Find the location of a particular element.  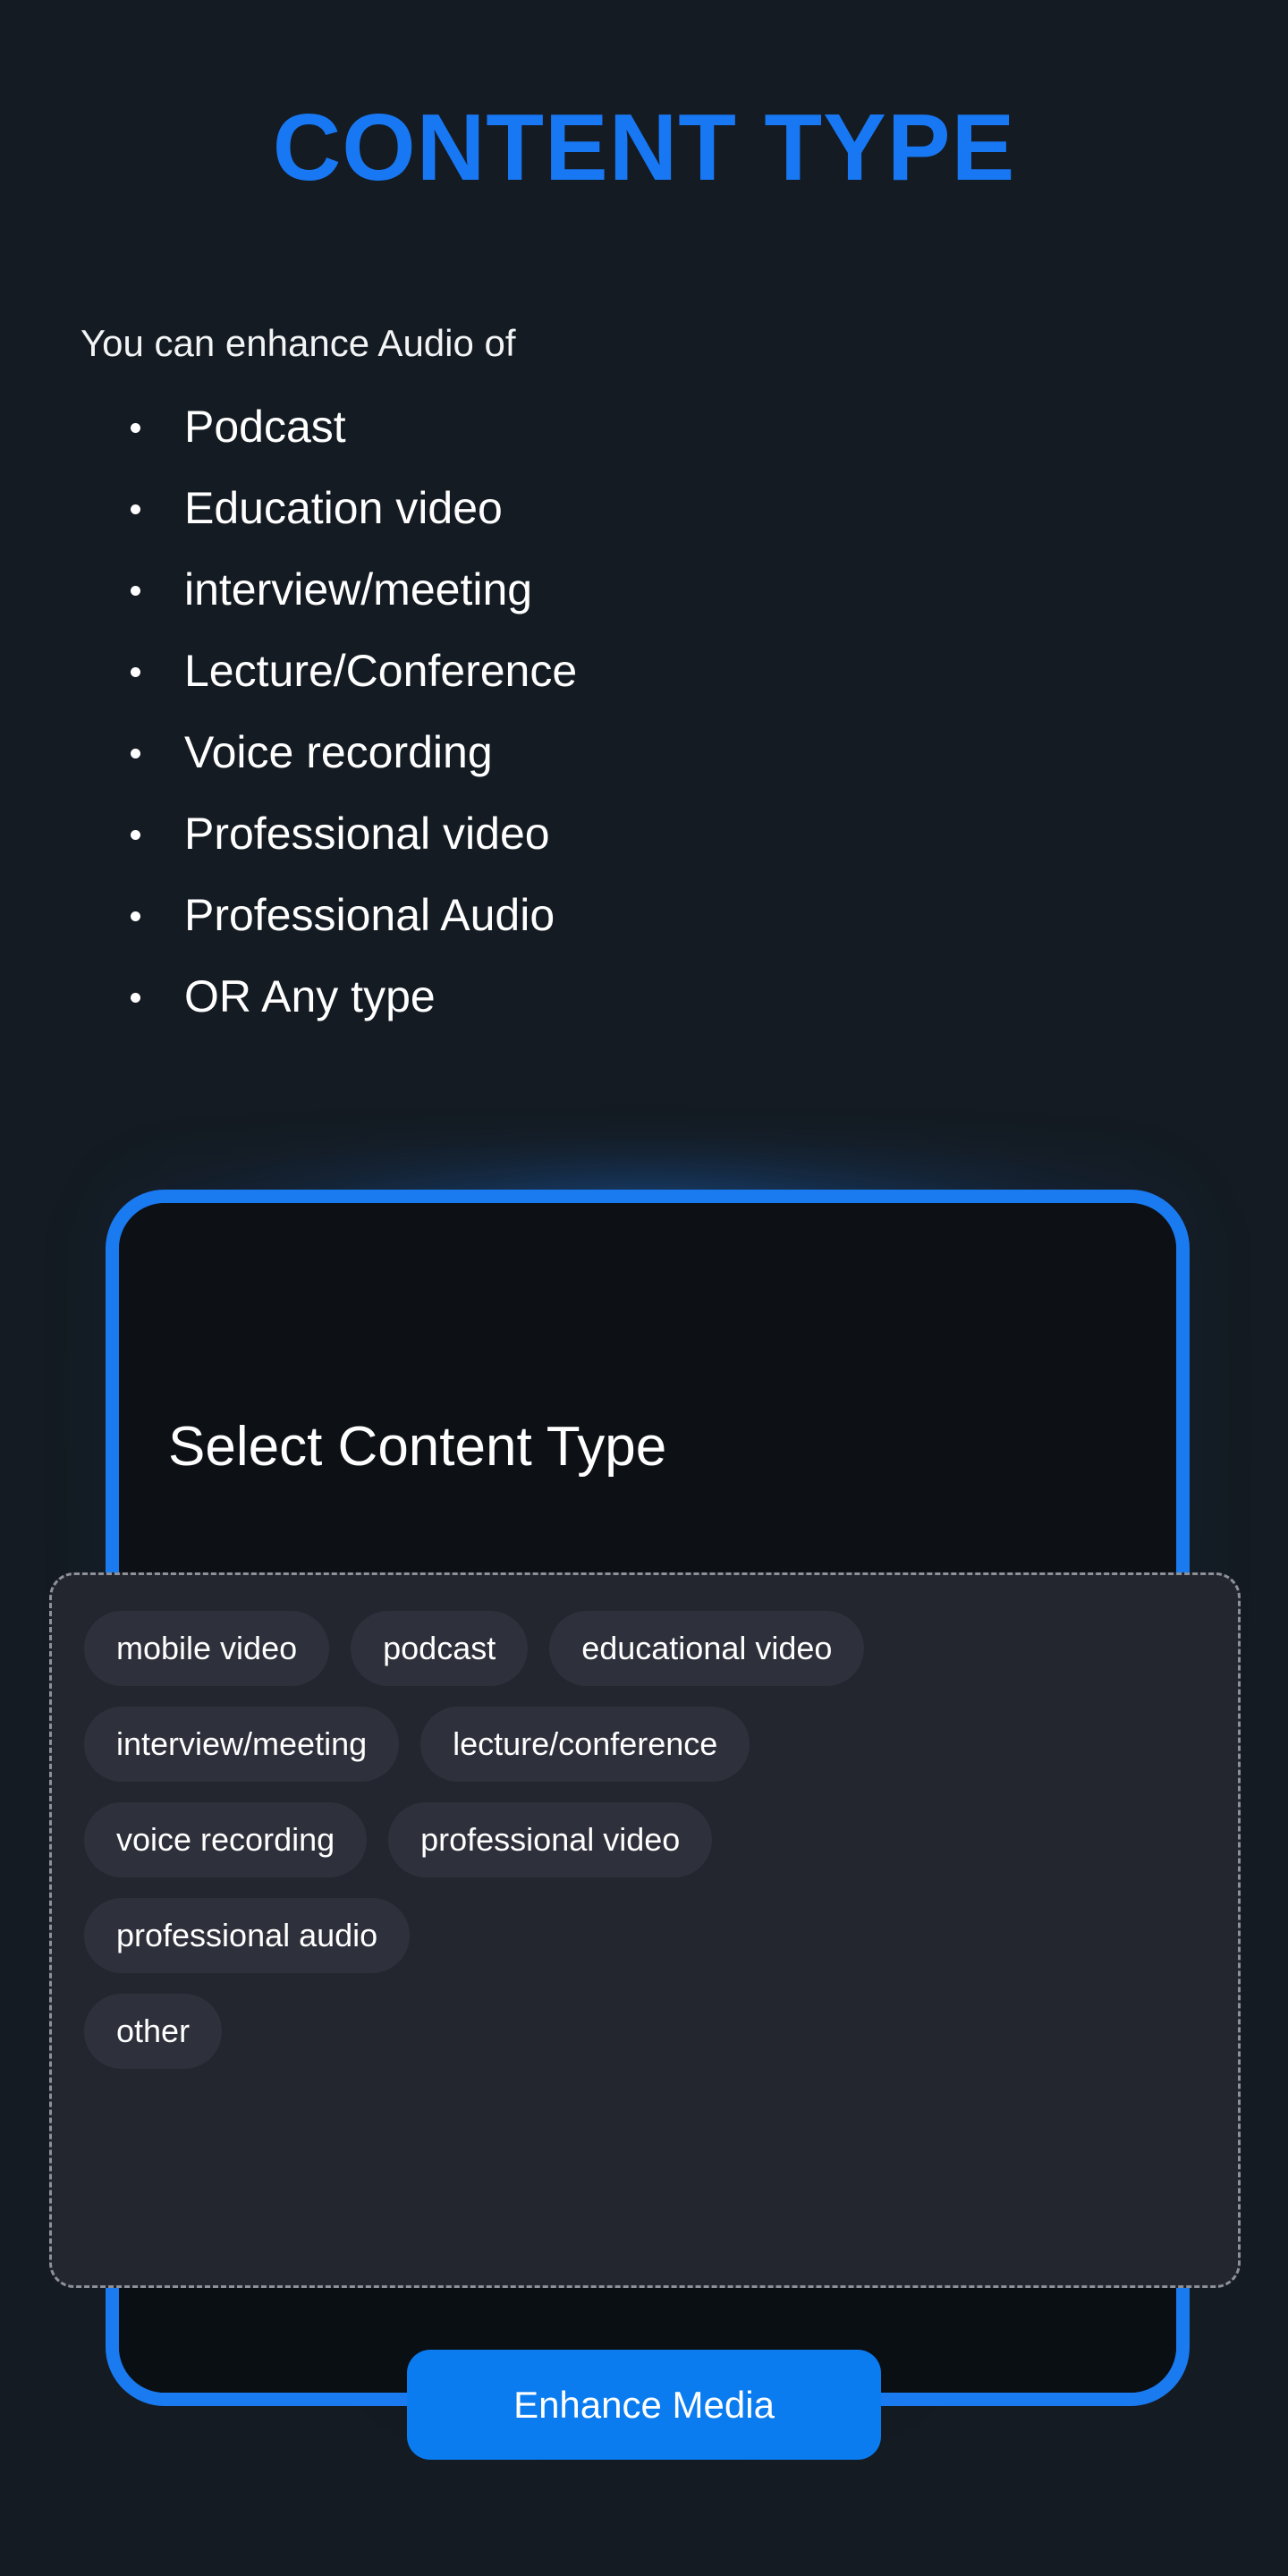

screen-heading: Select Content Type is located at coordinates (417, 1447).